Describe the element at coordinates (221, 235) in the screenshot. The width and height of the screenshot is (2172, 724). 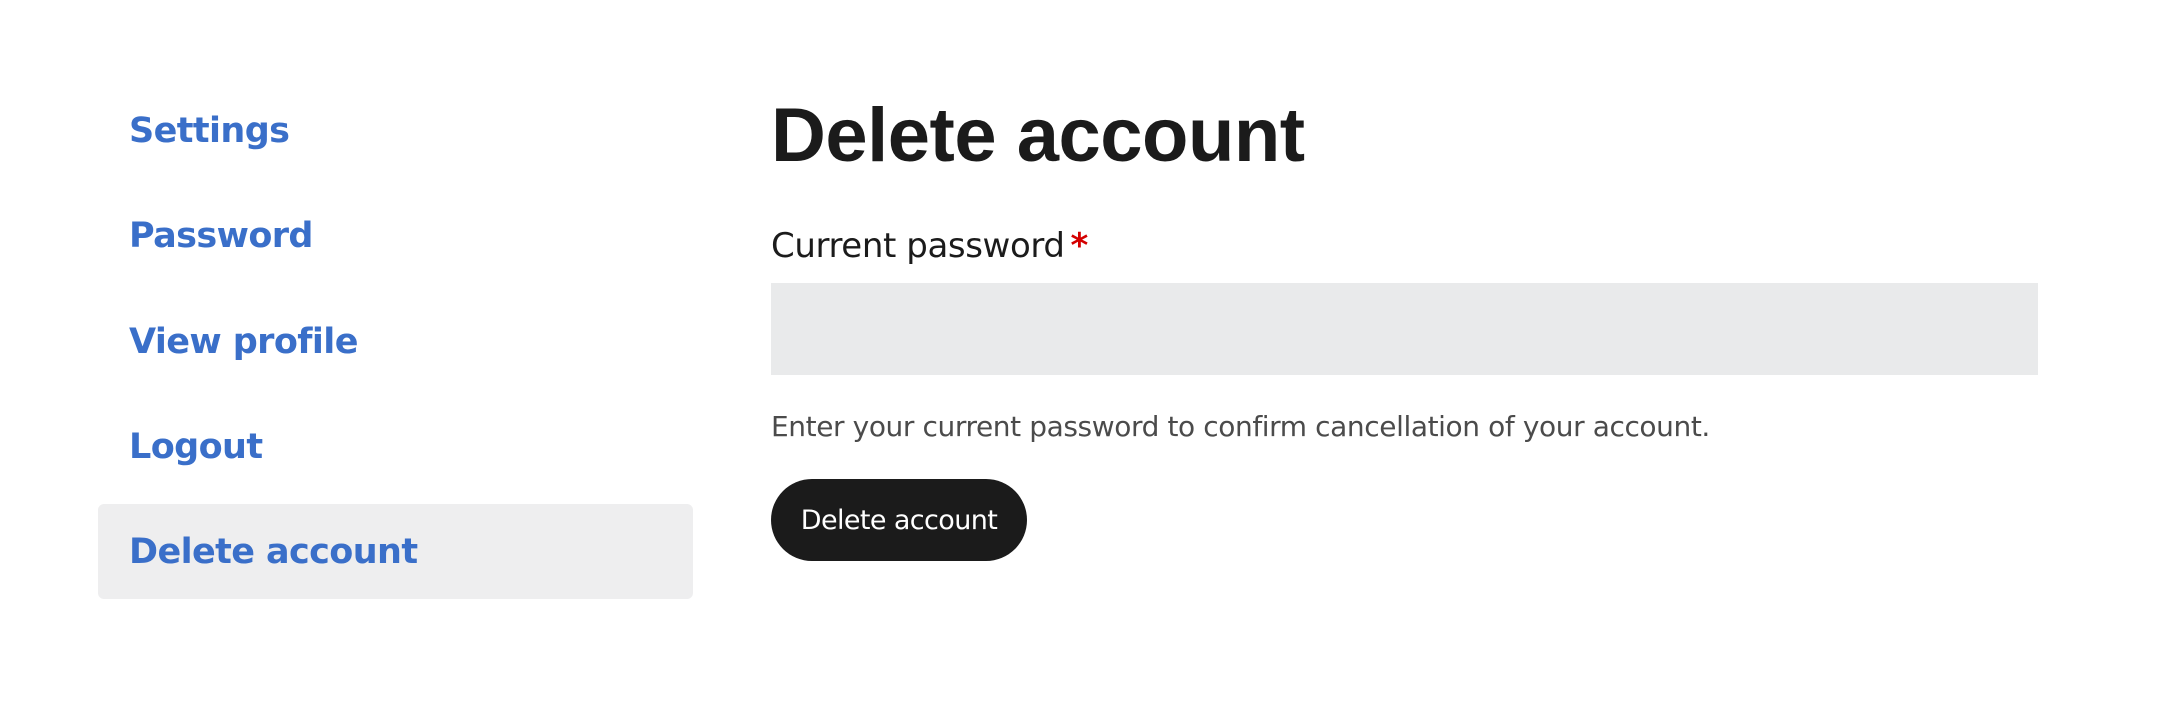
I see `sidebar-item-label: Password` at that location.